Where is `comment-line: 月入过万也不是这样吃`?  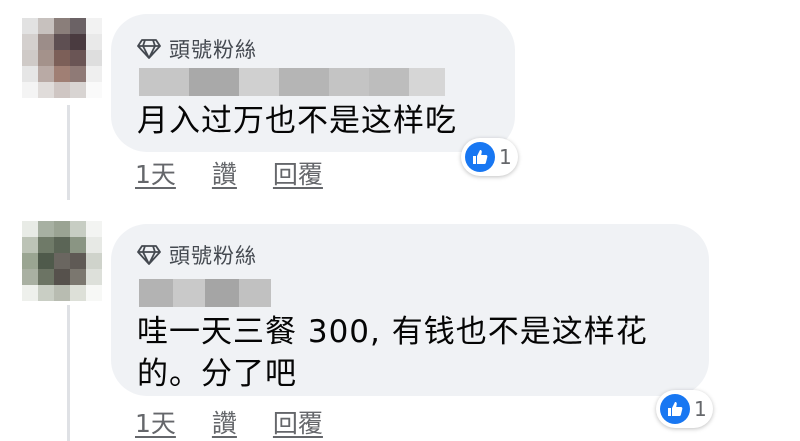
comment-line: 月入过万也不是这样吃 is located at coordinates (297, 121).